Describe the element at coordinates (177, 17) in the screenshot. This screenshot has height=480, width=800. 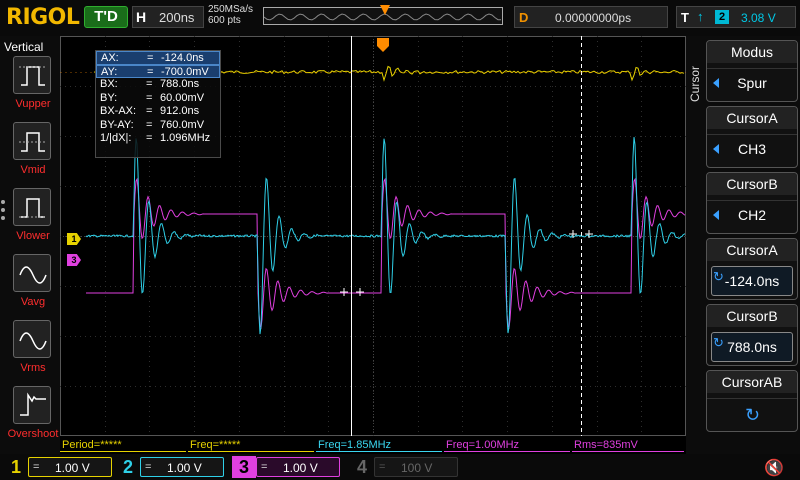
I see `timebase-value: 200ns` at that location.